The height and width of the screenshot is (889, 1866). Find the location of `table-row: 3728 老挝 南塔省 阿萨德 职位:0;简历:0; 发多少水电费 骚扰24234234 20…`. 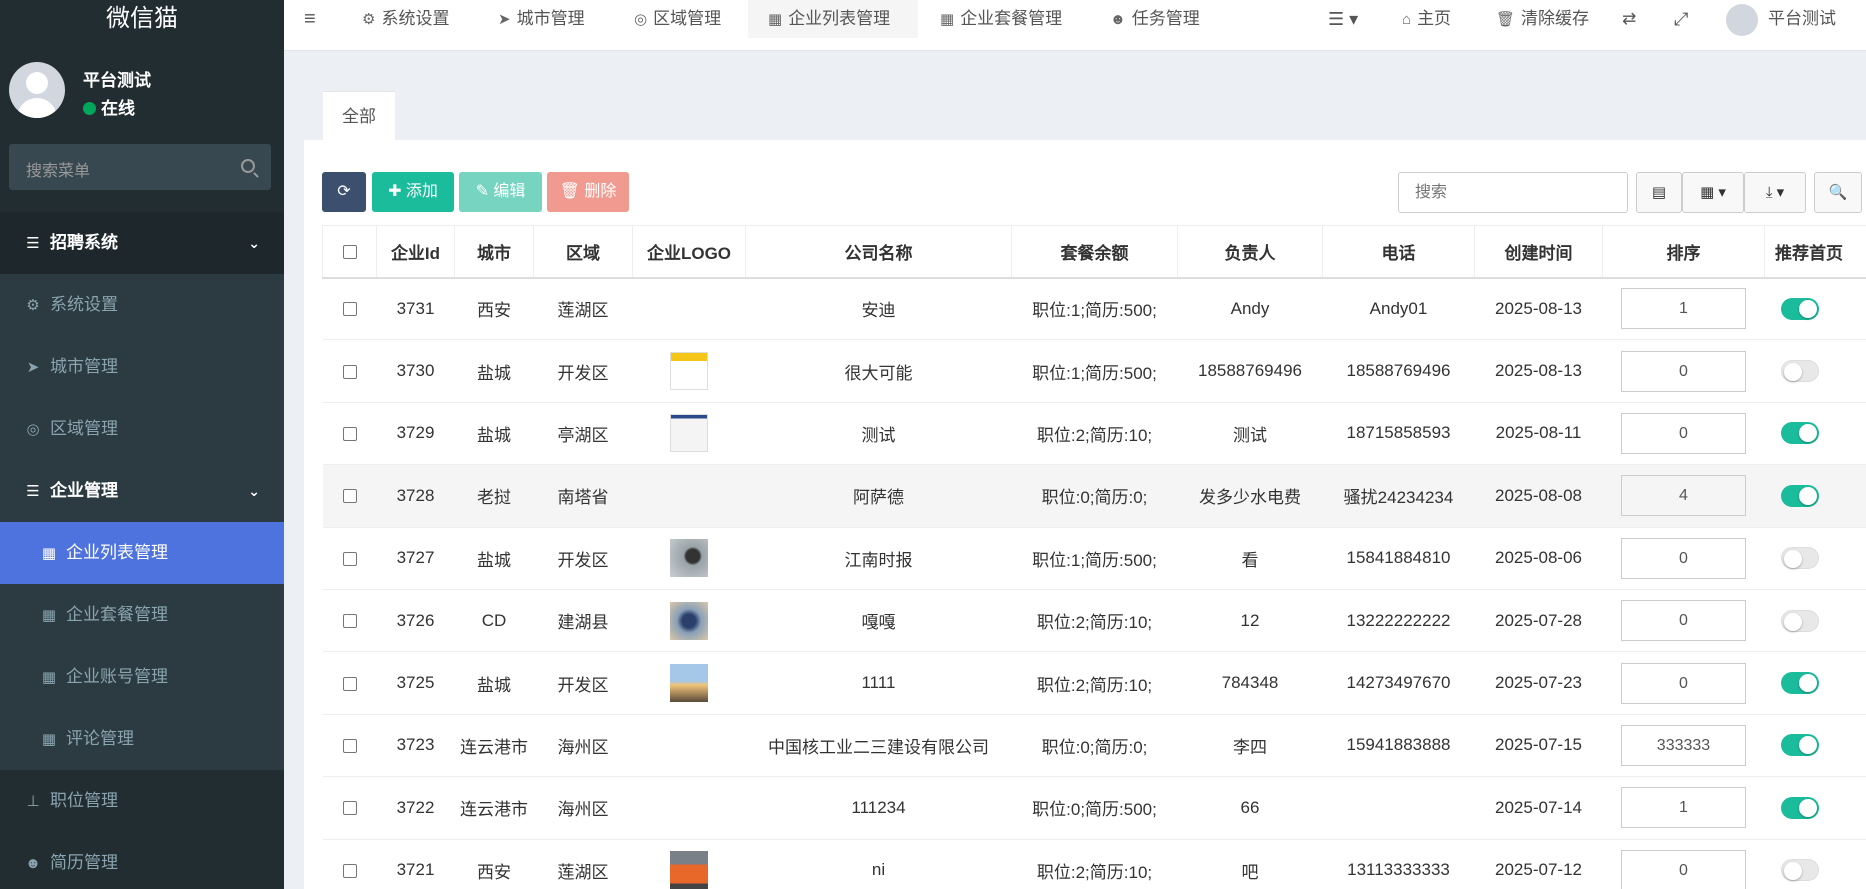

table-row: 3728 老挝 南塔省 阿萨德 职位:0;简历:0; 发多少水电费 骚扰24234234 20… is located at coordinates (1094, 496).